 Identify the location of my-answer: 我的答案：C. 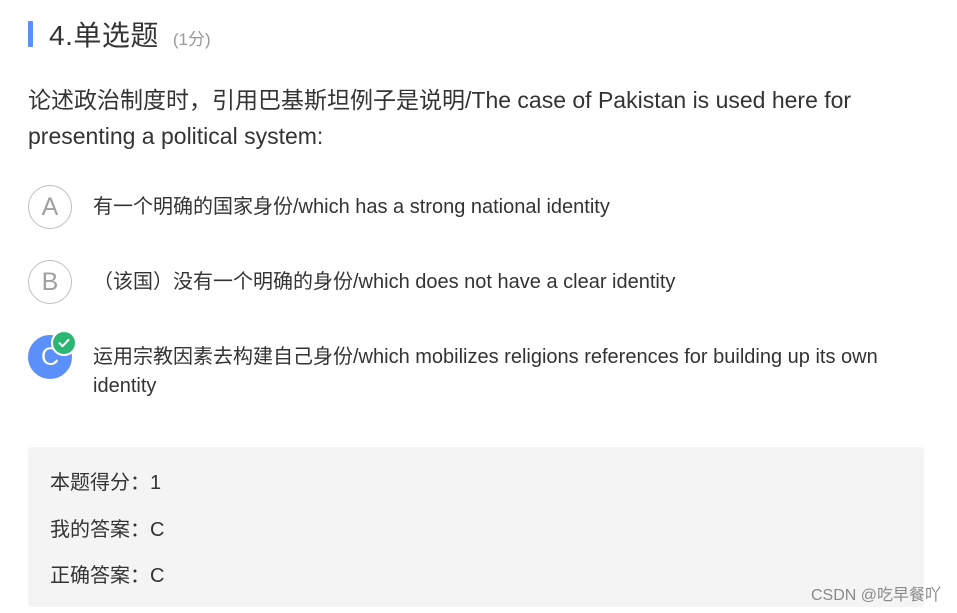
(107, 530).